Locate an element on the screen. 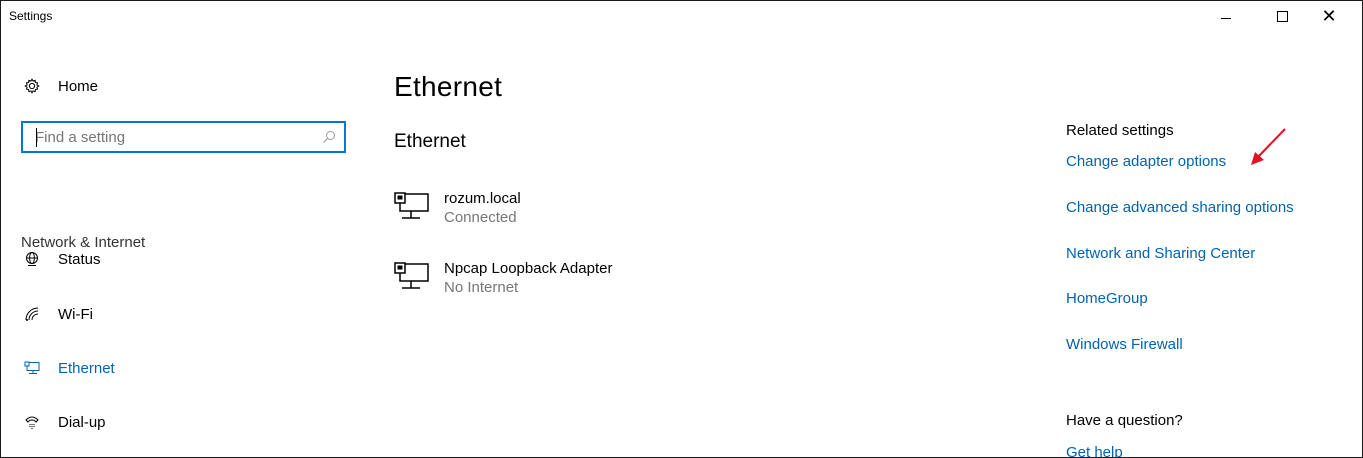 The image size is (1363, 458). adapter-item: Npcap Loopback Adapter No Internet is located at coordinates (503, 278).